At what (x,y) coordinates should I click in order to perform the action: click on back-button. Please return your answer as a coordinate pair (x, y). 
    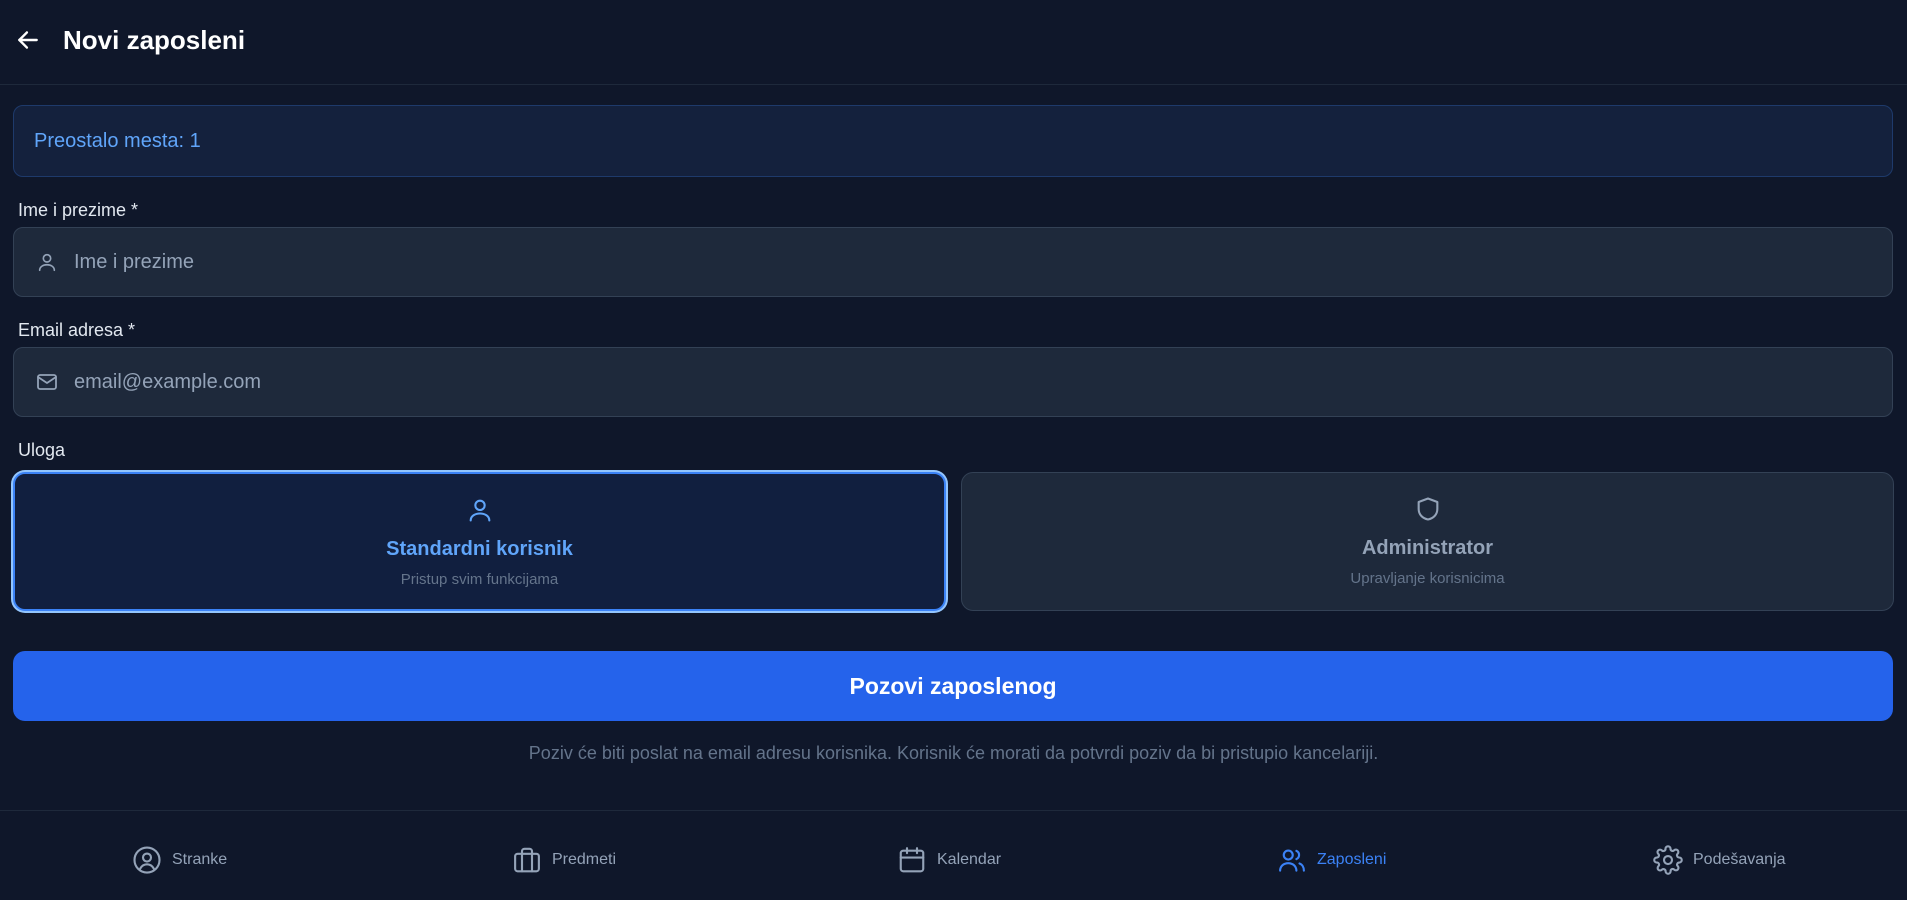
    Looking at the image, I should click on (28, 40).